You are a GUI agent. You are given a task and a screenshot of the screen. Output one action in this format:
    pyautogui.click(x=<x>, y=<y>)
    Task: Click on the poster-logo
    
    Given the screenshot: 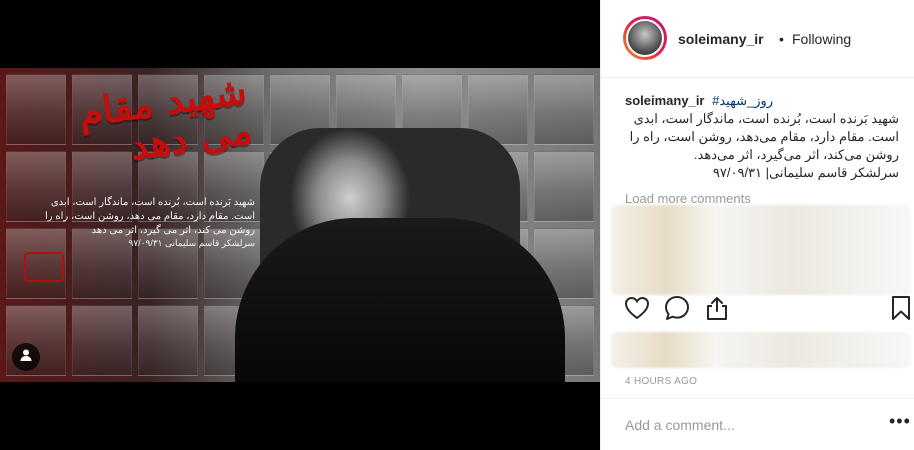 What is the action you would take?
    pyautogui.click(x=44, y=267)
    